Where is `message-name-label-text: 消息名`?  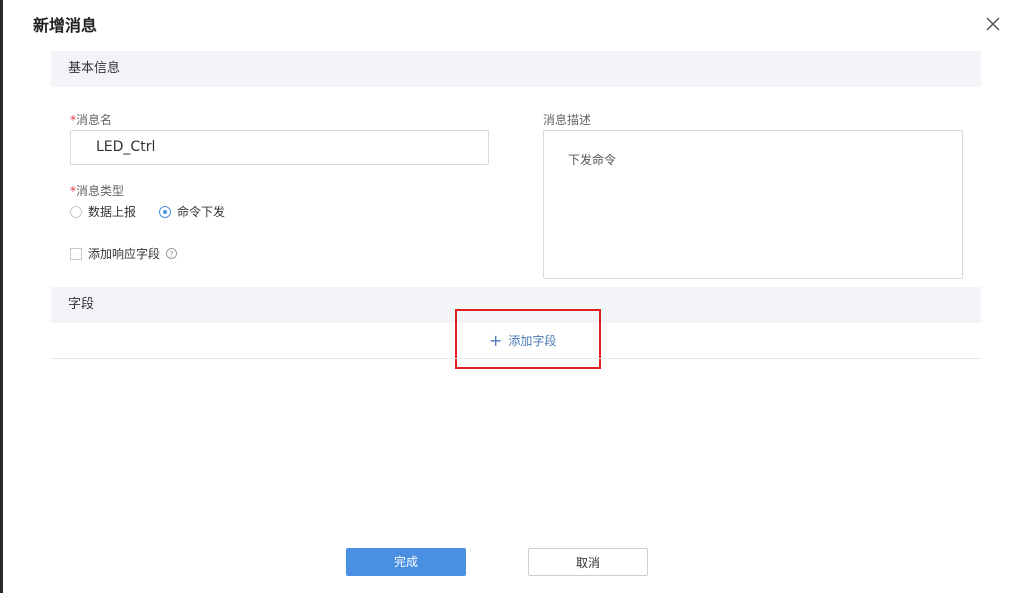 message-name-label-text: 消息名 is located at coordinates (94, 120).